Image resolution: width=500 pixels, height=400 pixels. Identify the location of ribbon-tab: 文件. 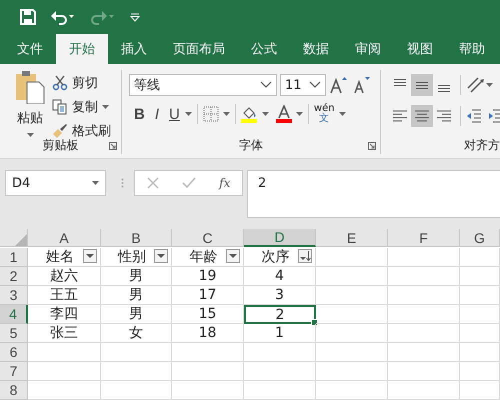
(30, 49).